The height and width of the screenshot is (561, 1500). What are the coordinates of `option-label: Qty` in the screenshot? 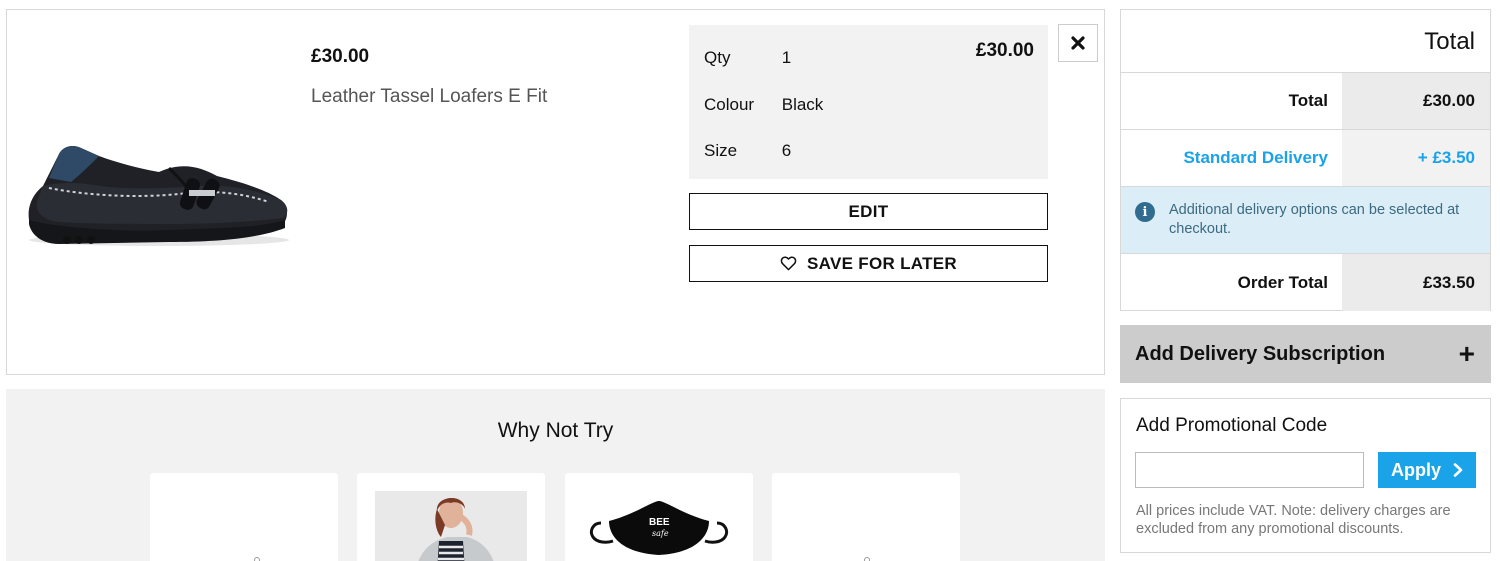 It's located at (717, 57).